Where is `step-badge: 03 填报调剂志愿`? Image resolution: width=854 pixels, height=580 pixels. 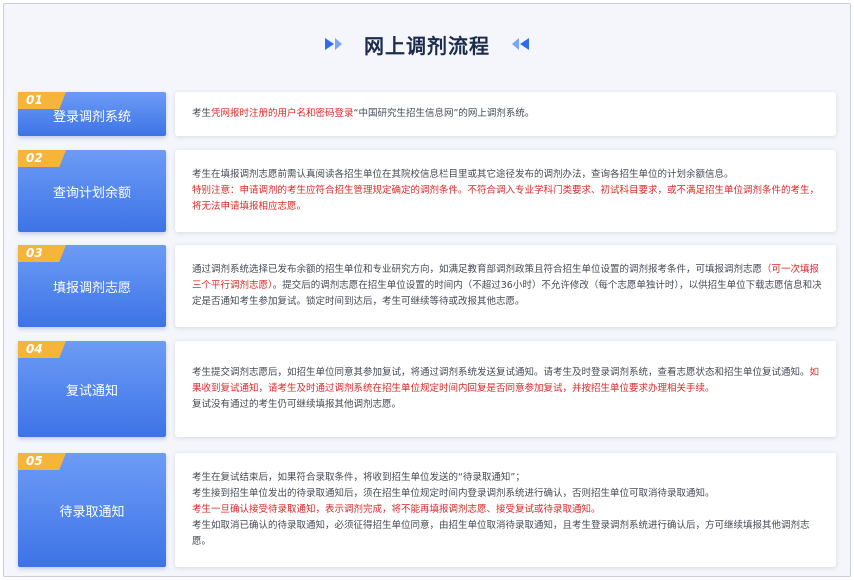
step-badge: 03 填报调剂志愿 is located at coordinates (92, 286).